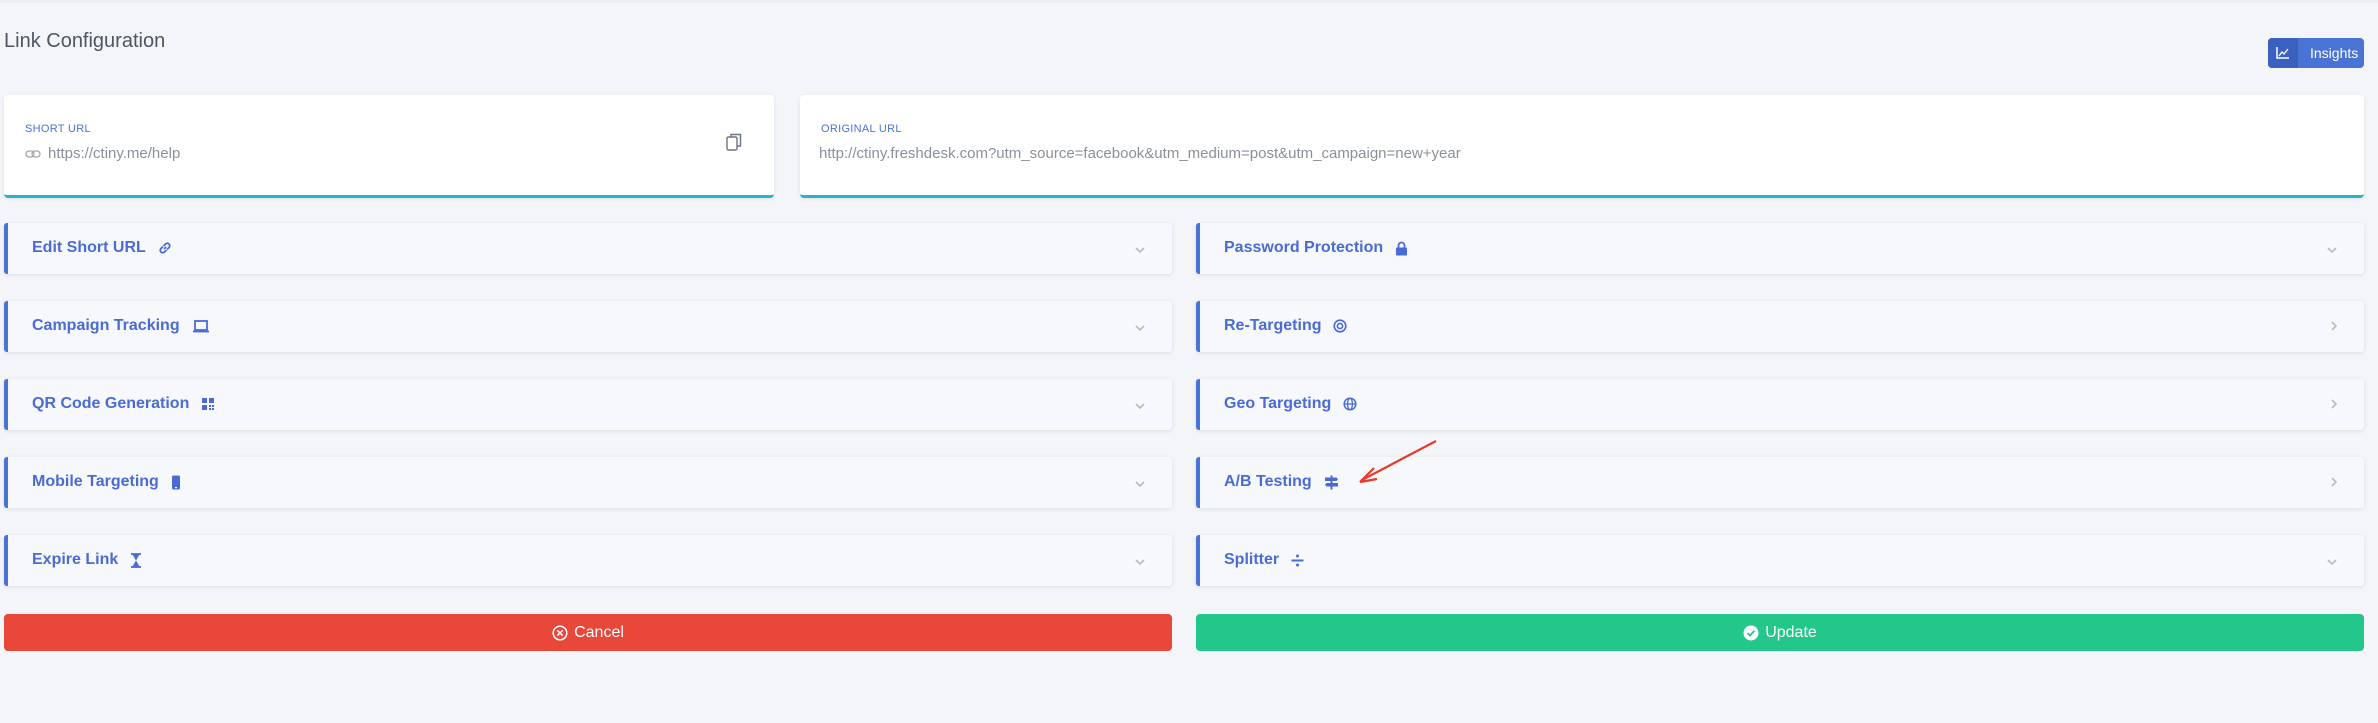 This screenshot has height=723, width=2378. What do you see at coordinates (1189, 1) in the screenshot?
I see `top-border` at bounding box center [1189, 1].